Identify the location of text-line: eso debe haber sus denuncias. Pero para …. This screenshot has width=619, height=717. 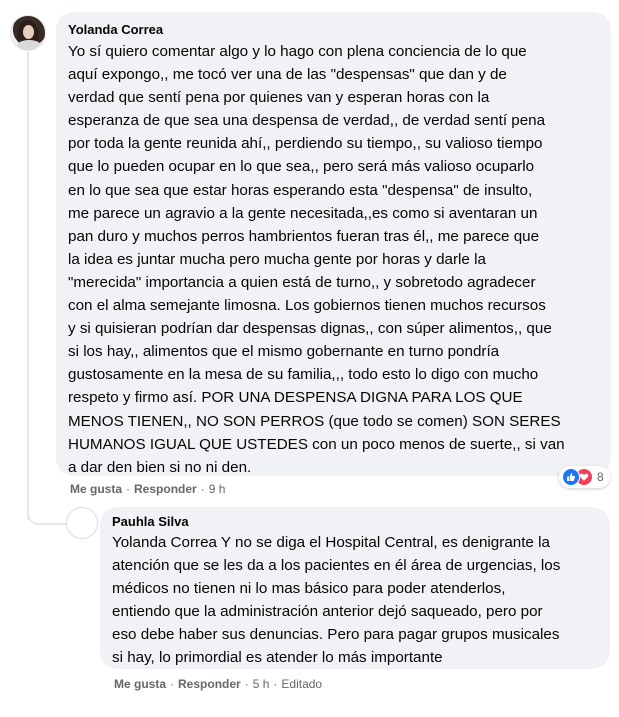
(336, 635).